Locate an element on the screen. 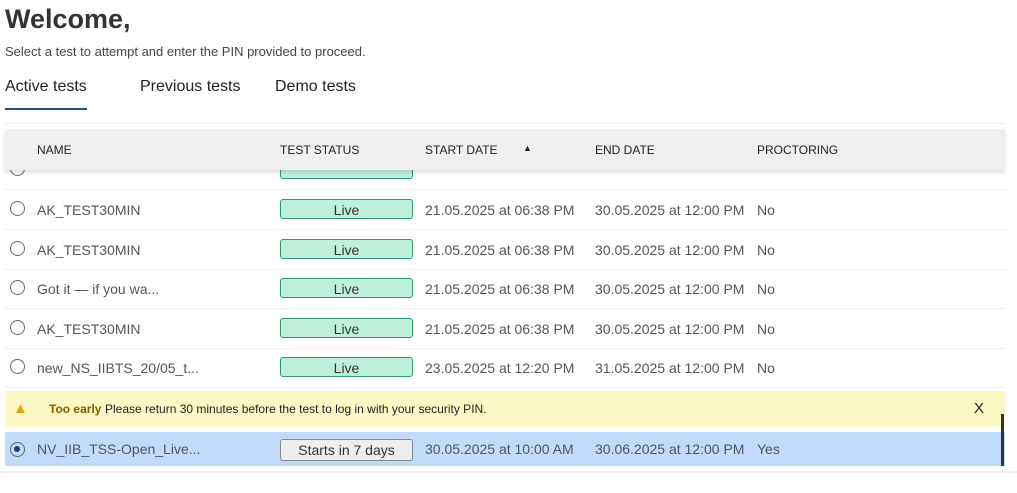  end-date: 30.06.2025 at 12:00 PM is located at coordinates (670, 449).